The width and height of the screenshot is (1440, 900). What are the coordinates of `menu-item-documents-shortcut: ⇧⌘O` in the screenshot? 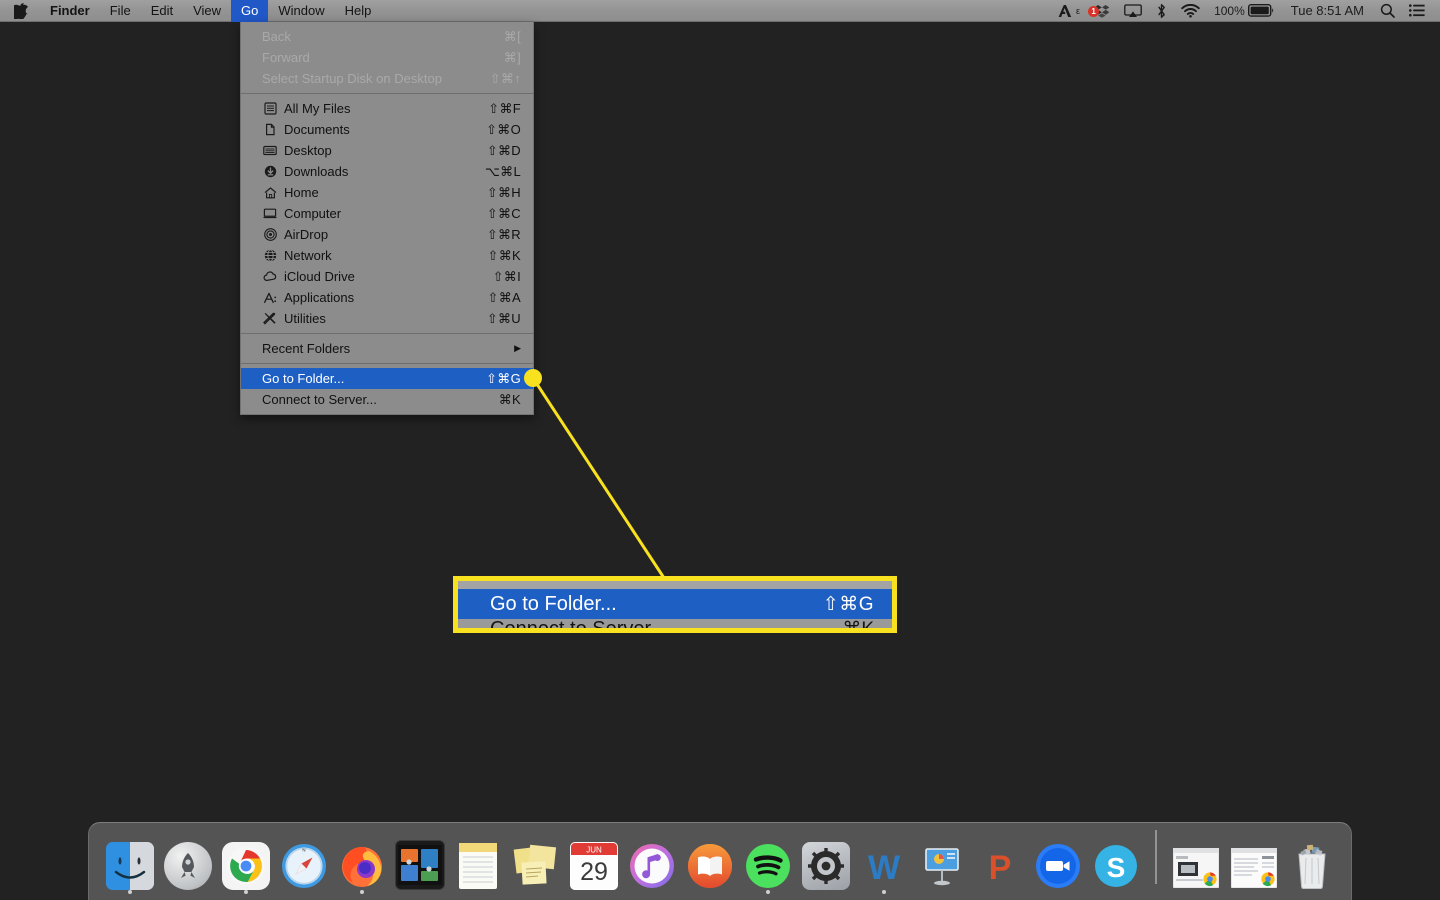 It's located at (503, 129).